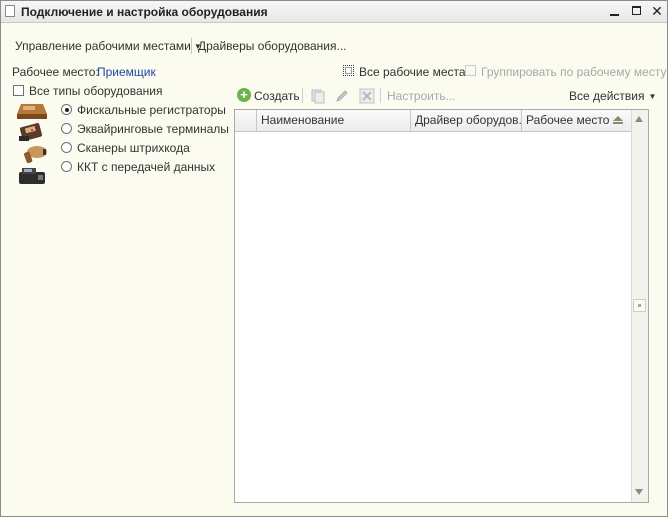 Image resolution: width=668 pixels, height=517 pixels. I want to click on radio-label-fiscal-registrars: Фискальные регистраторы, so click(151, 110).